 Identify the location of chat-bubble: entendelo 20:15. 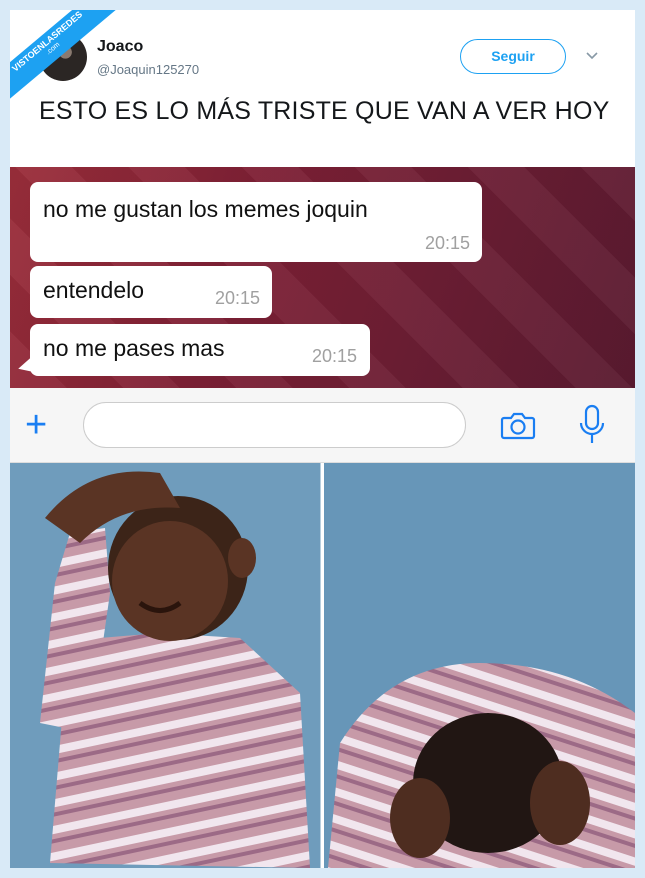
(151, 292).